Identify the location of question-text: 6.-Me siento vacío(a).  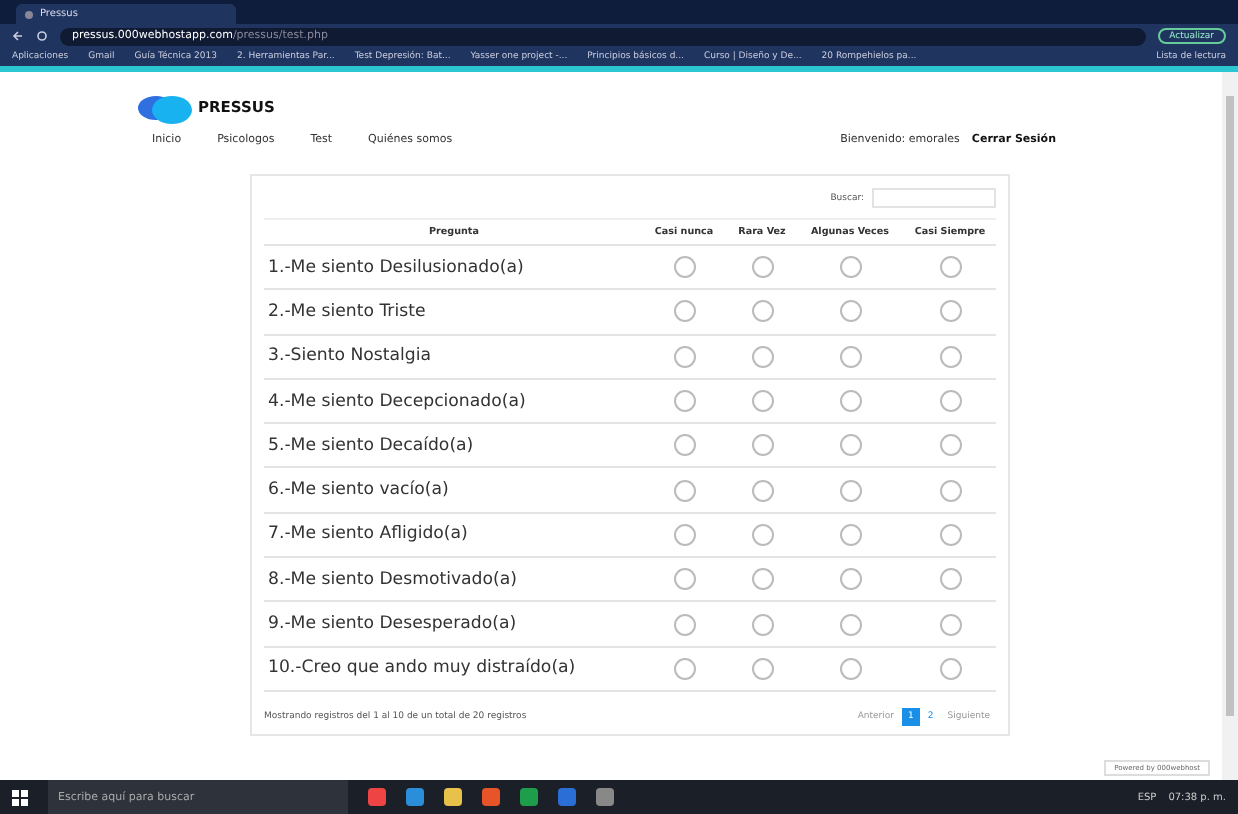
(358, 490).